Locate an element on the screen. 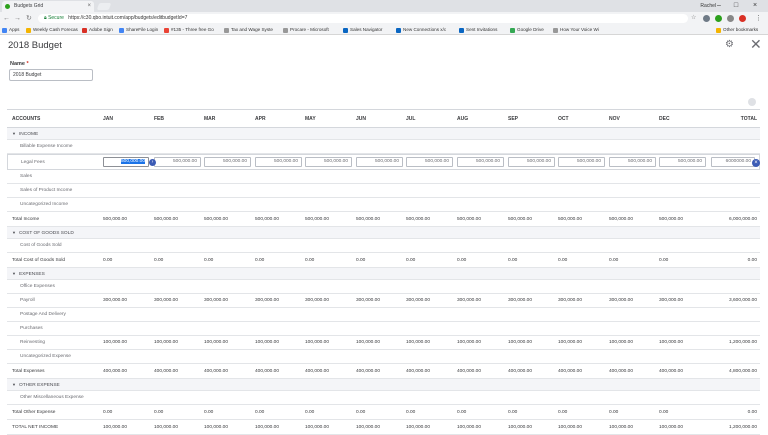 This screenshot has width=768, height=435. browser-tab: Budgets Grid × is located at coordinates (48, 6).